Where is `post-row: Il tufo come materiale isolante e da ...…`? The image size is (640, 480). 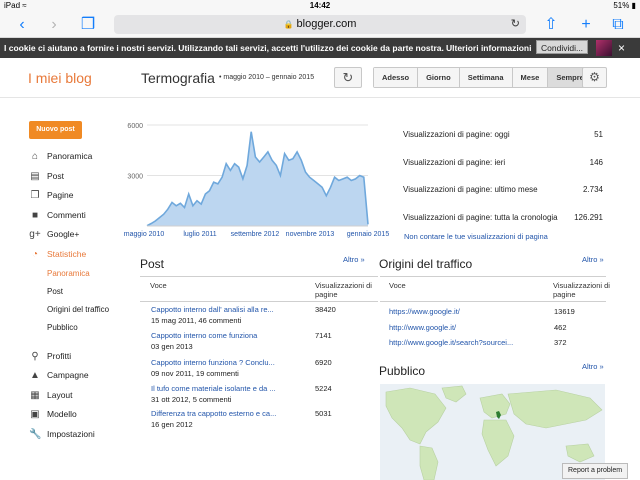
post-row: Il tufo come materiale isolante e da ...… is located at coordinates (259, 394).